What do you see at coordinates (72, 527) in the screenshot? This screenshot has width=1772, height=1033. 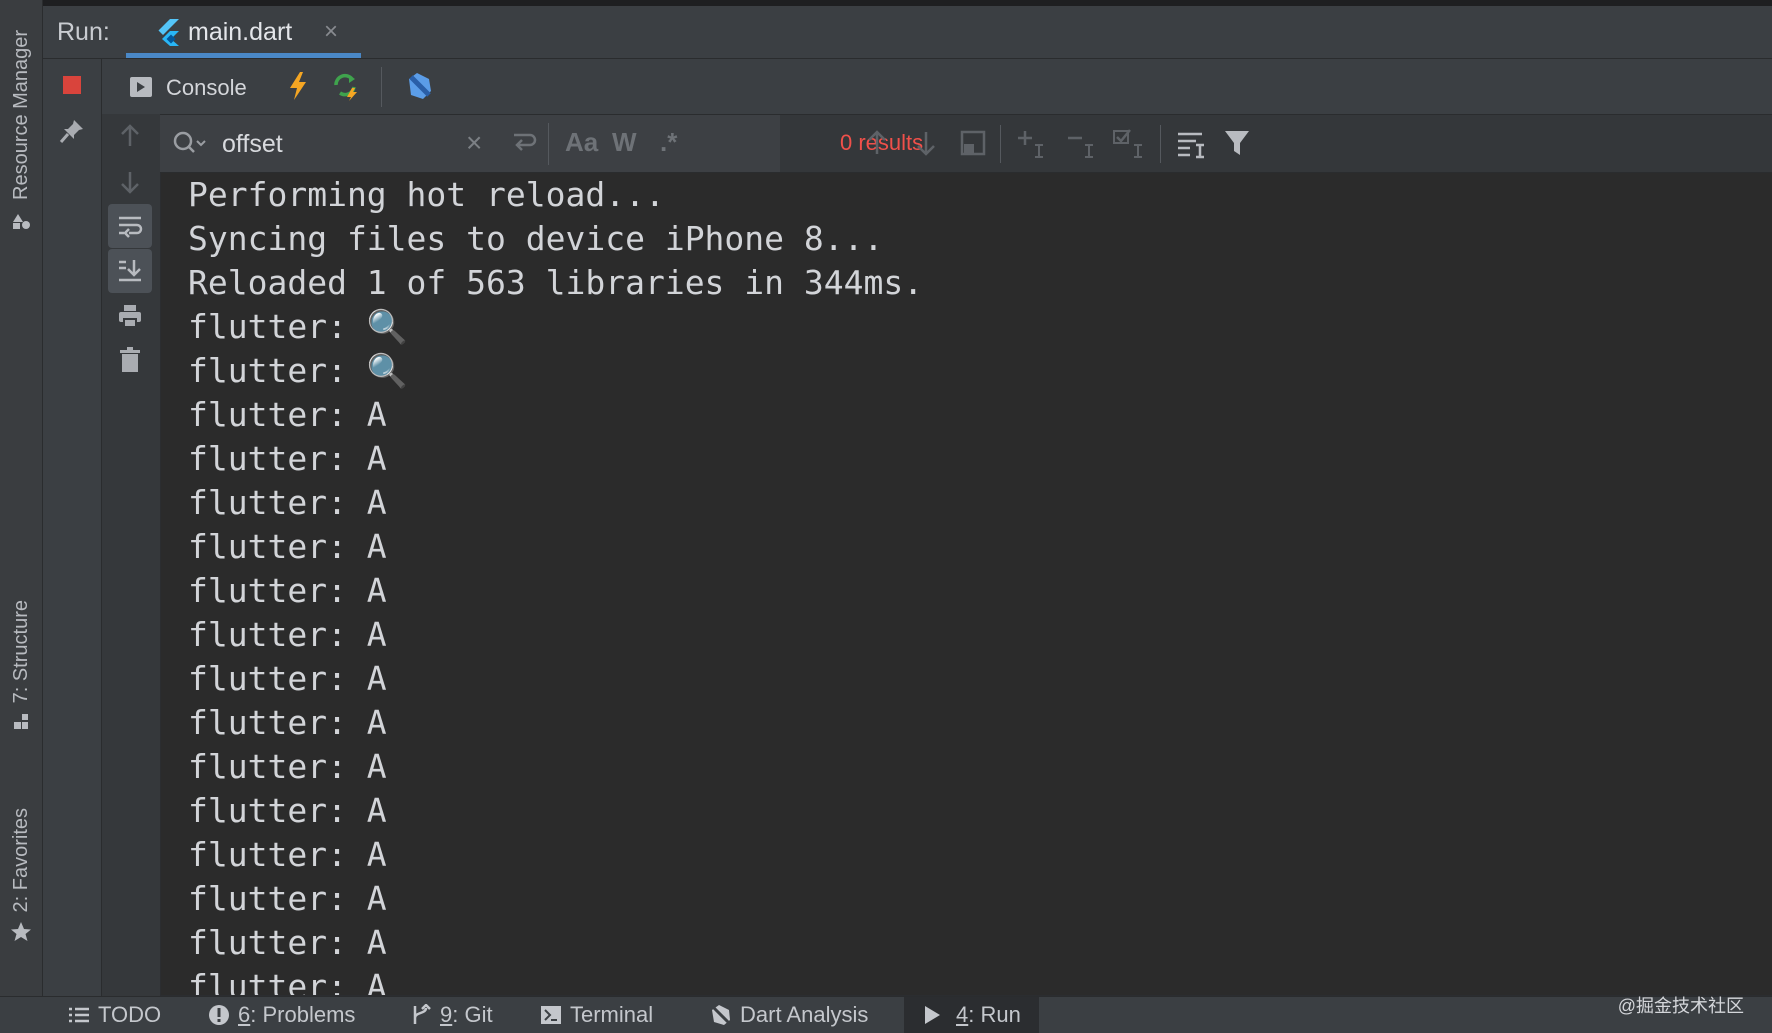 I see `run-actions-column` at bounding box center [72, 527].